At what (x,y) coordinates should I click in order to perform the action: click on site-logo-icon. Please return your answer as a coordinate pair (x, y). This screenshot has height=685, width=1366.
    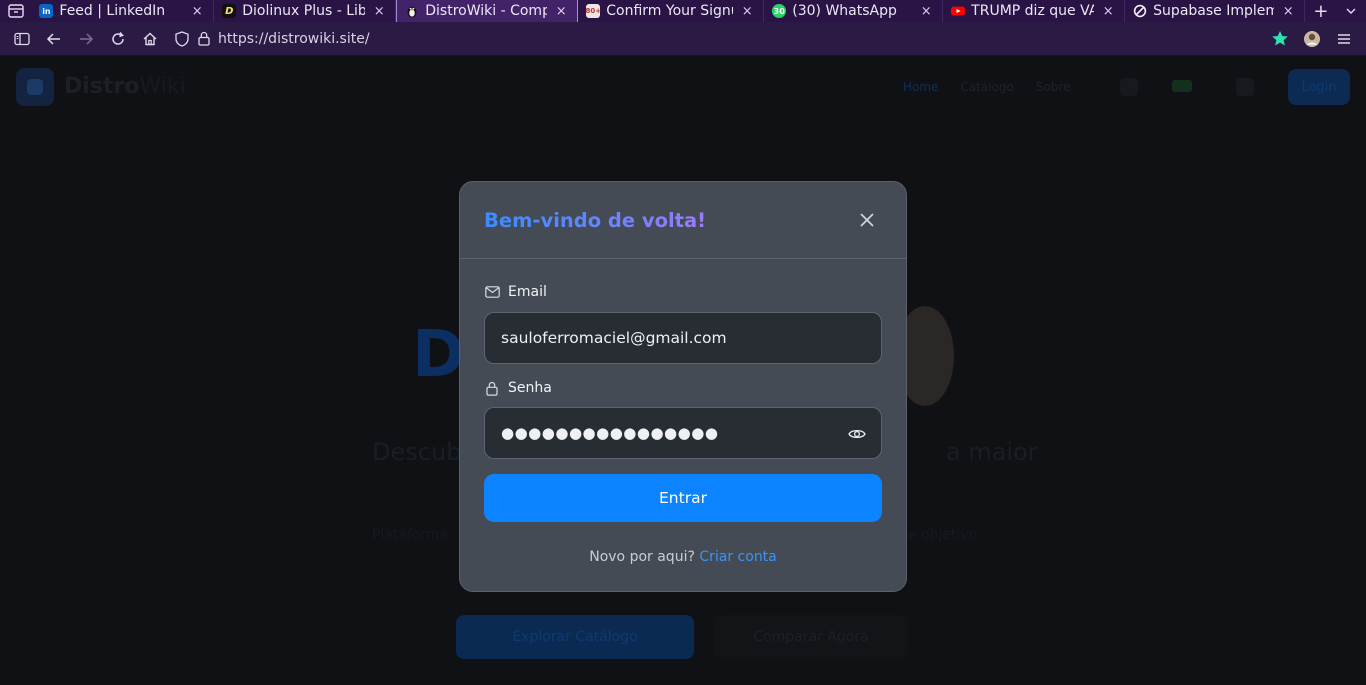
    Looking at the image, I should click on (35, 87).